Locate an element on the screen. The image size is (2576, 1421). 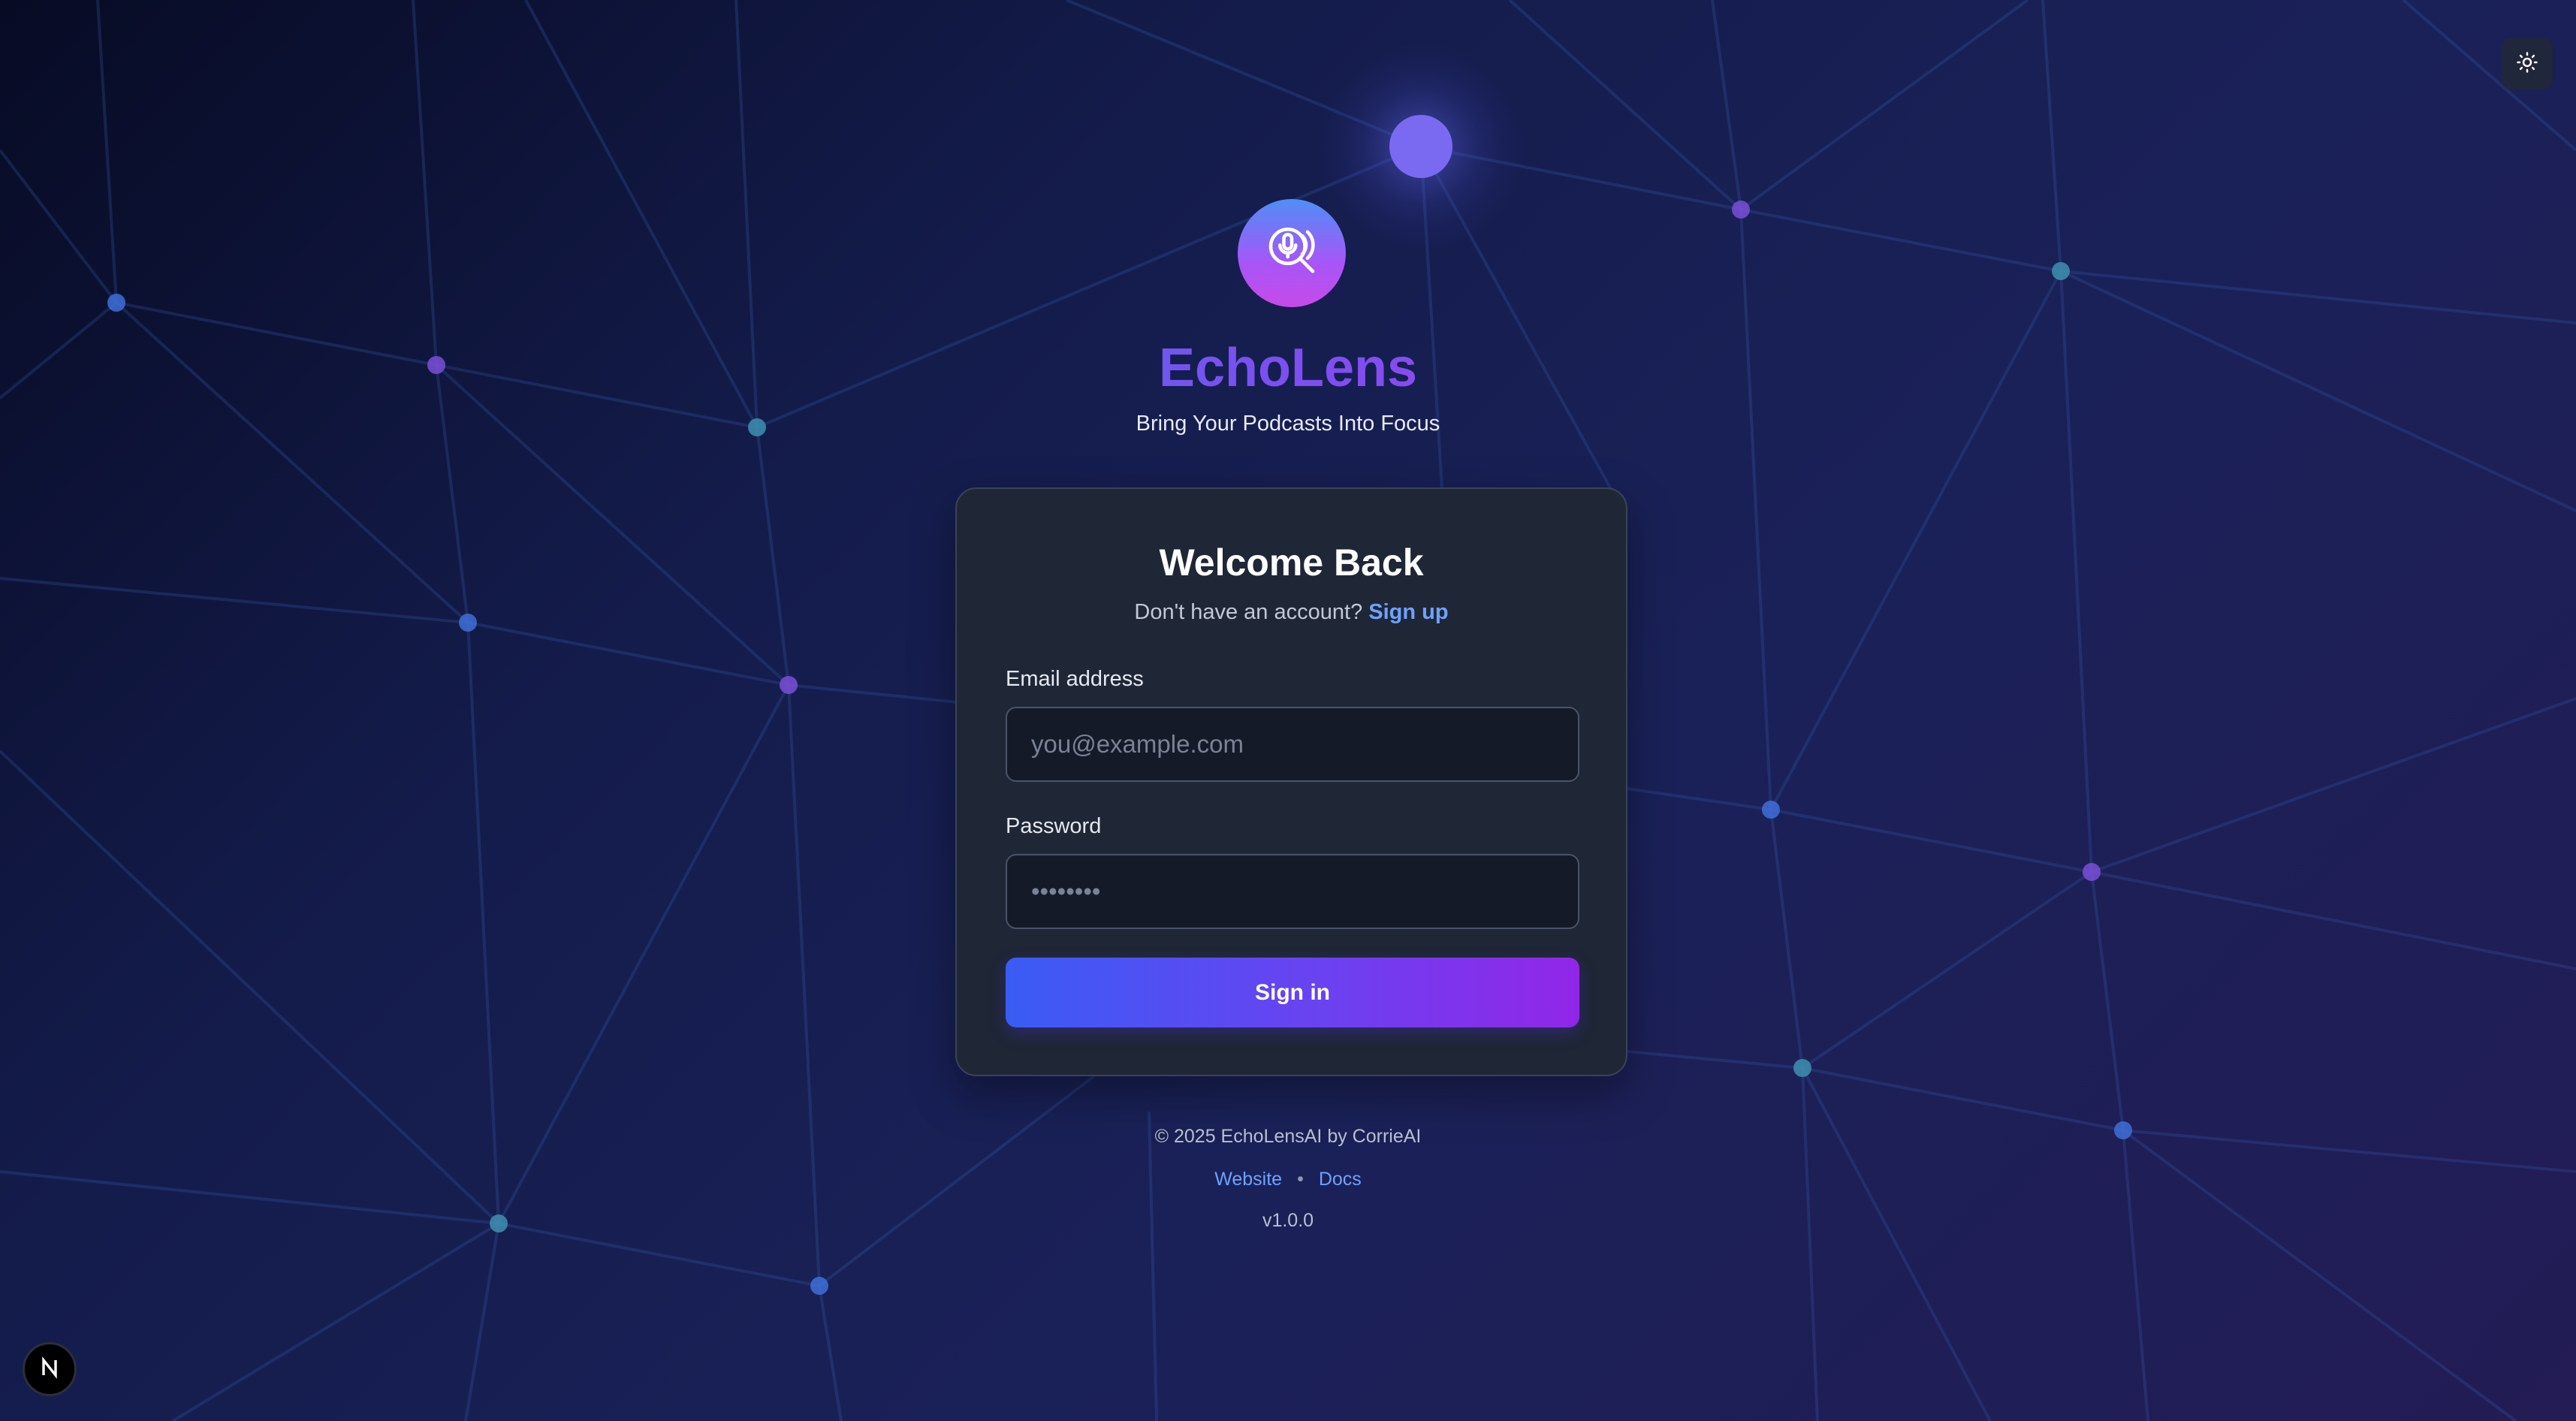
signup-prompt: Don't have an account? Sign up is located at coordinates (1291, 612).